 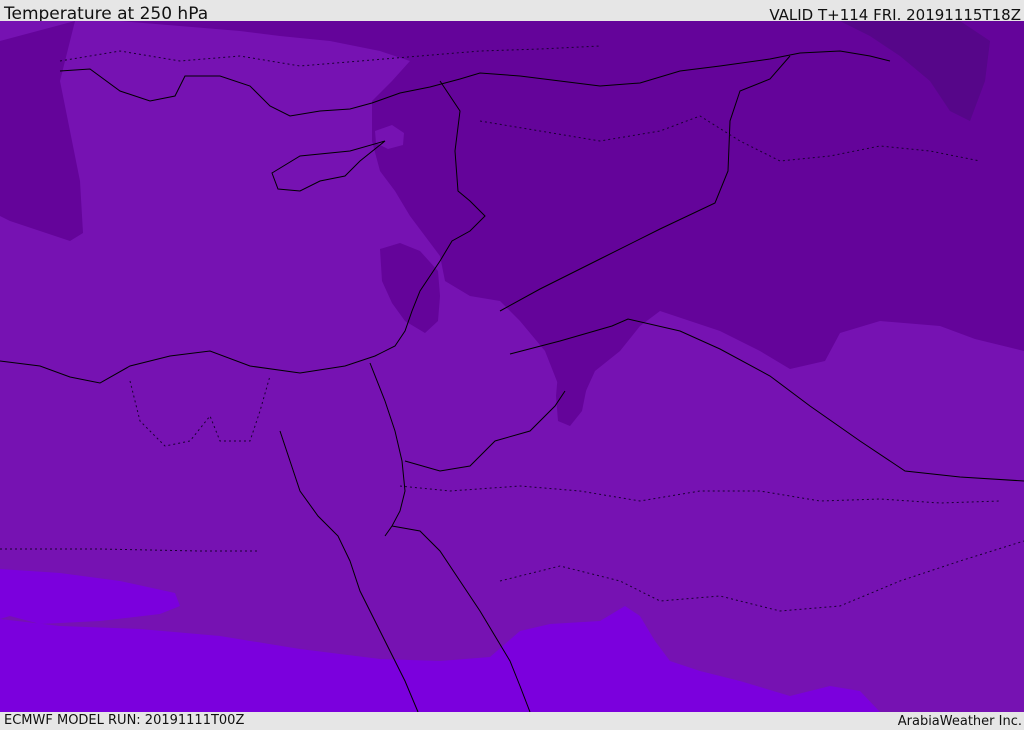 What do you see at coordinates (959, 721) in the screenshot?
I see `credit: ArabiaWeather Inc.` at bounding box center [959, 721].